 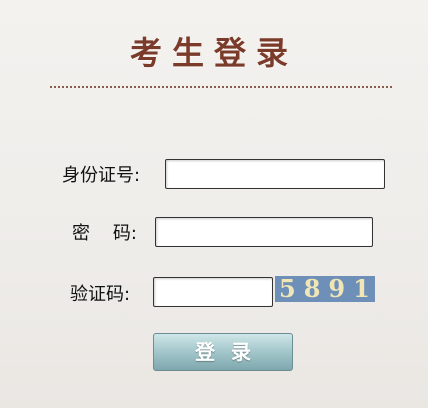 I want to click on id-number-input, so click(x=275, y=174).